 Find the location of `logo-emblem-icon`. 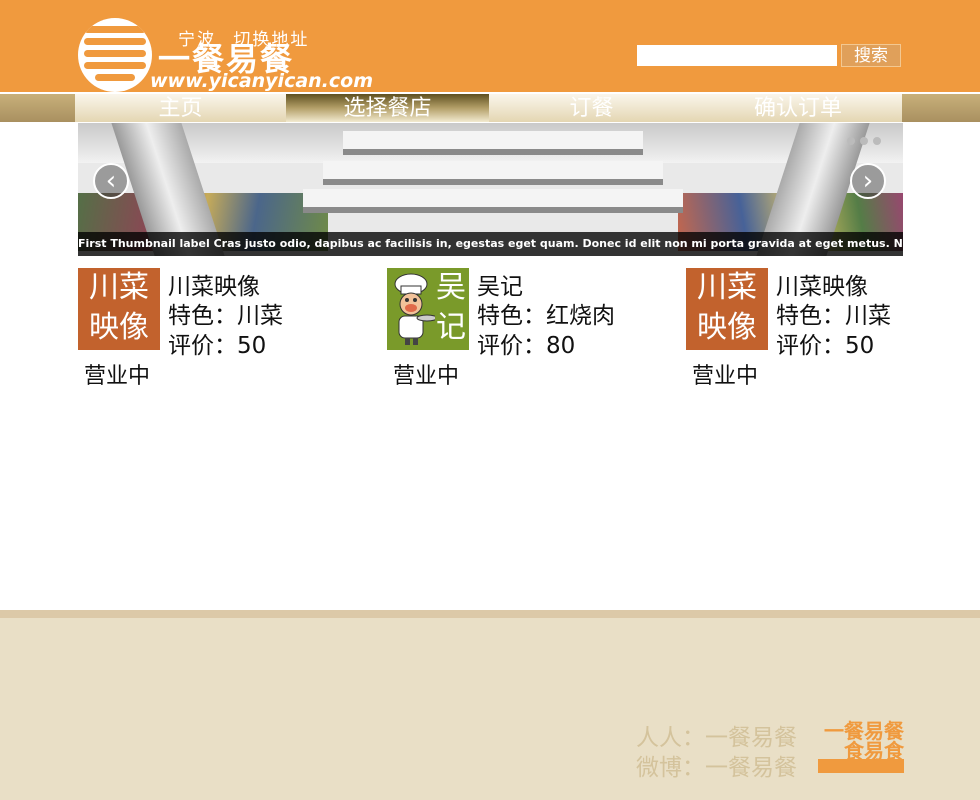

logo-emblem-icon is located at coordinates (115, 55).